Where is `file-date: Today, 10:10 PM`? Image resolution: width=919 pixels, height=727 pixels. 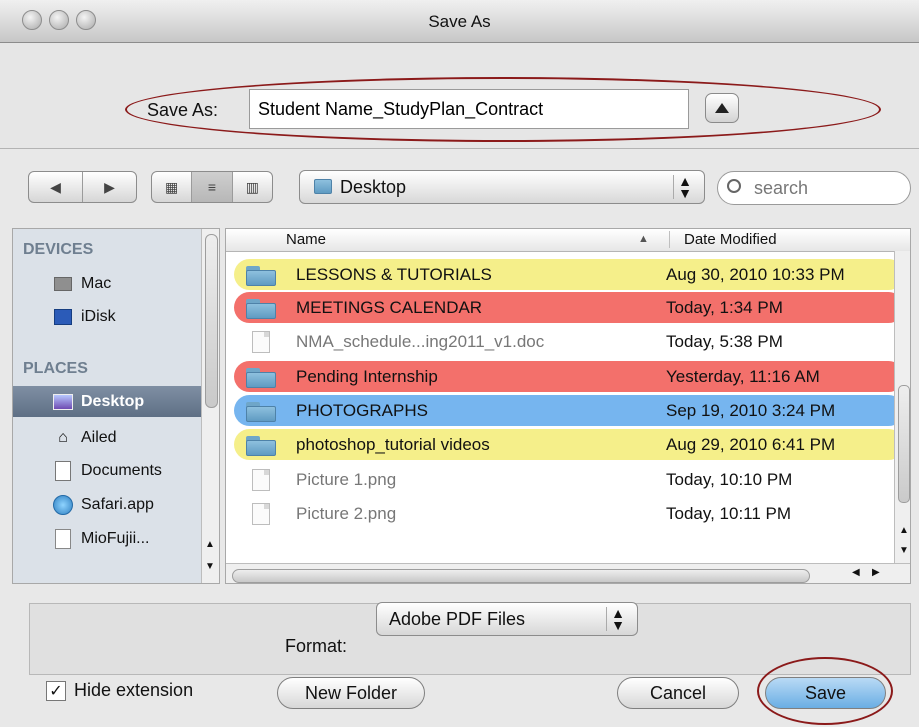
file-date: Today, 10:10 PM is located at coordinates (729, 479).